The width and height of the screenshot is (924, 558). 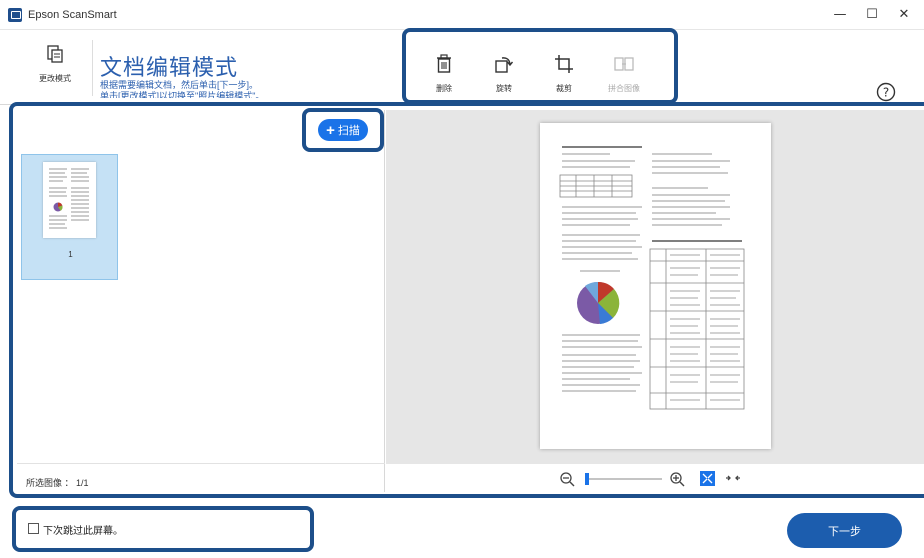 What do you see at coordinates (564, 74) in the screenshot?
I see `crop-button: 裁剪` at bounding box center [564, 74].